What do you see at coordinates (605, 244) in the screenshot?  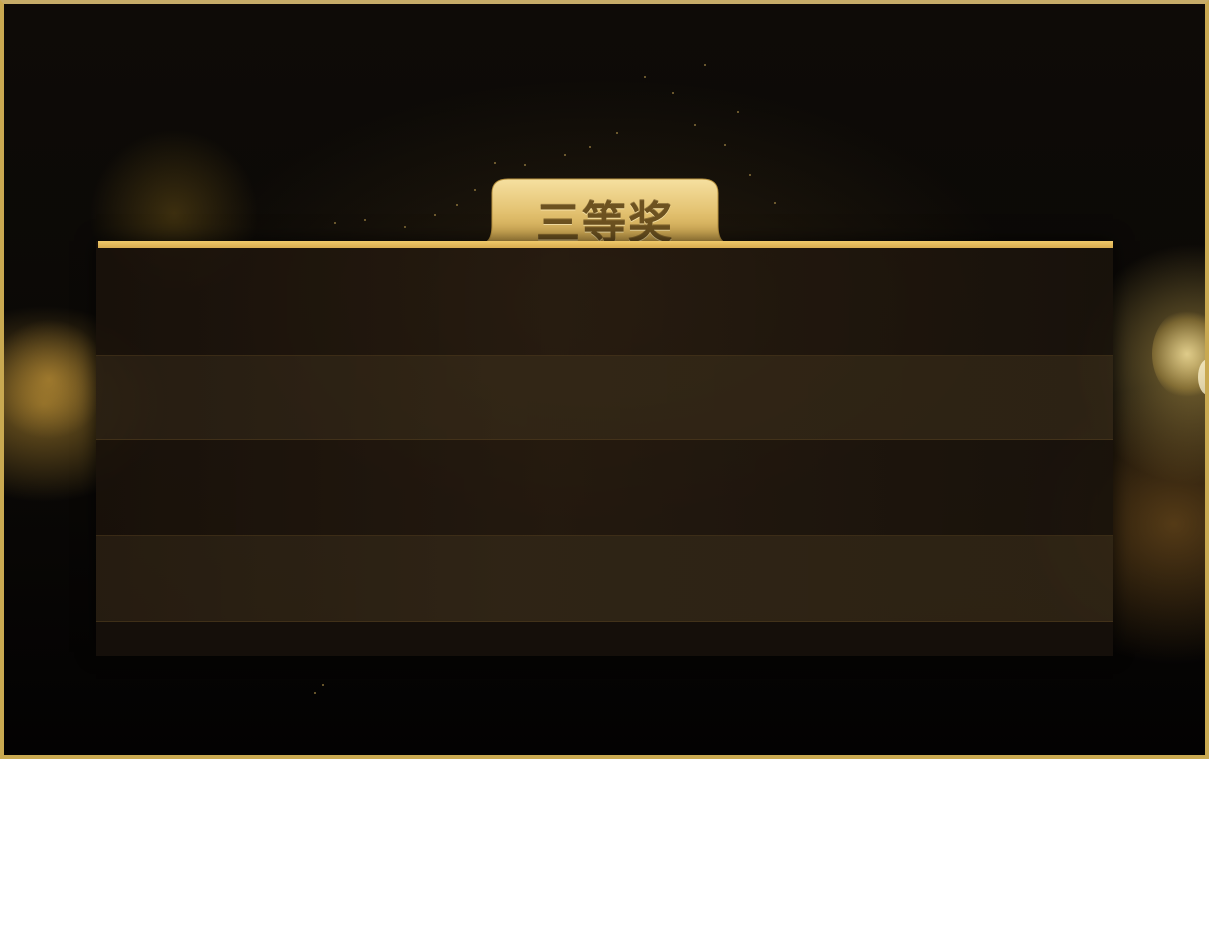 I see `board-top-rule` at bounding box center [605, 244].